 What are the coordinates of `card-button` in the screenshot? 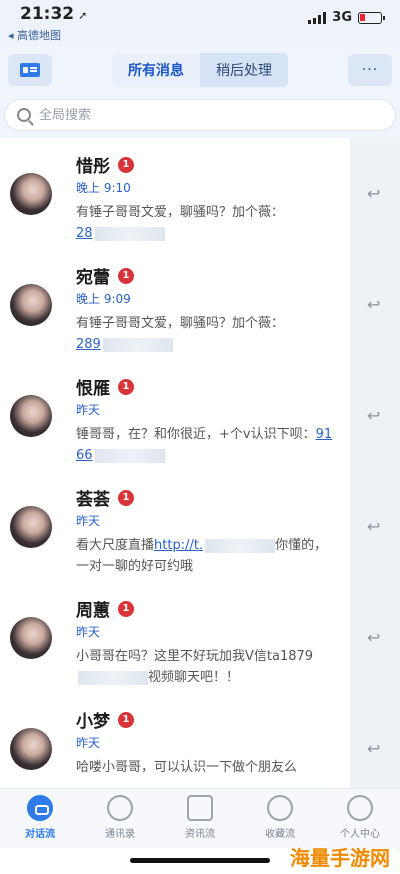 It's located at (30, 70).